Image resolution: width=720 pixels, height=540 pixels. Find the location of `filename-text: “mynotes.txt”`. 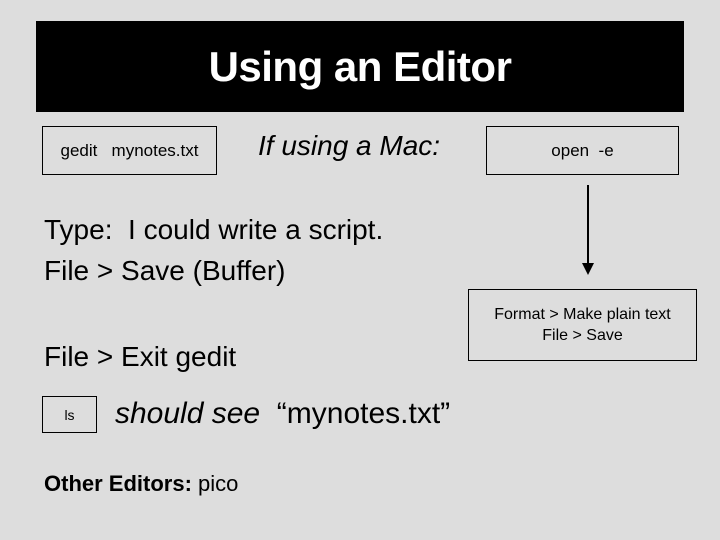

filename-text: “mynotes.txt” is located at coordinates (363, 413).